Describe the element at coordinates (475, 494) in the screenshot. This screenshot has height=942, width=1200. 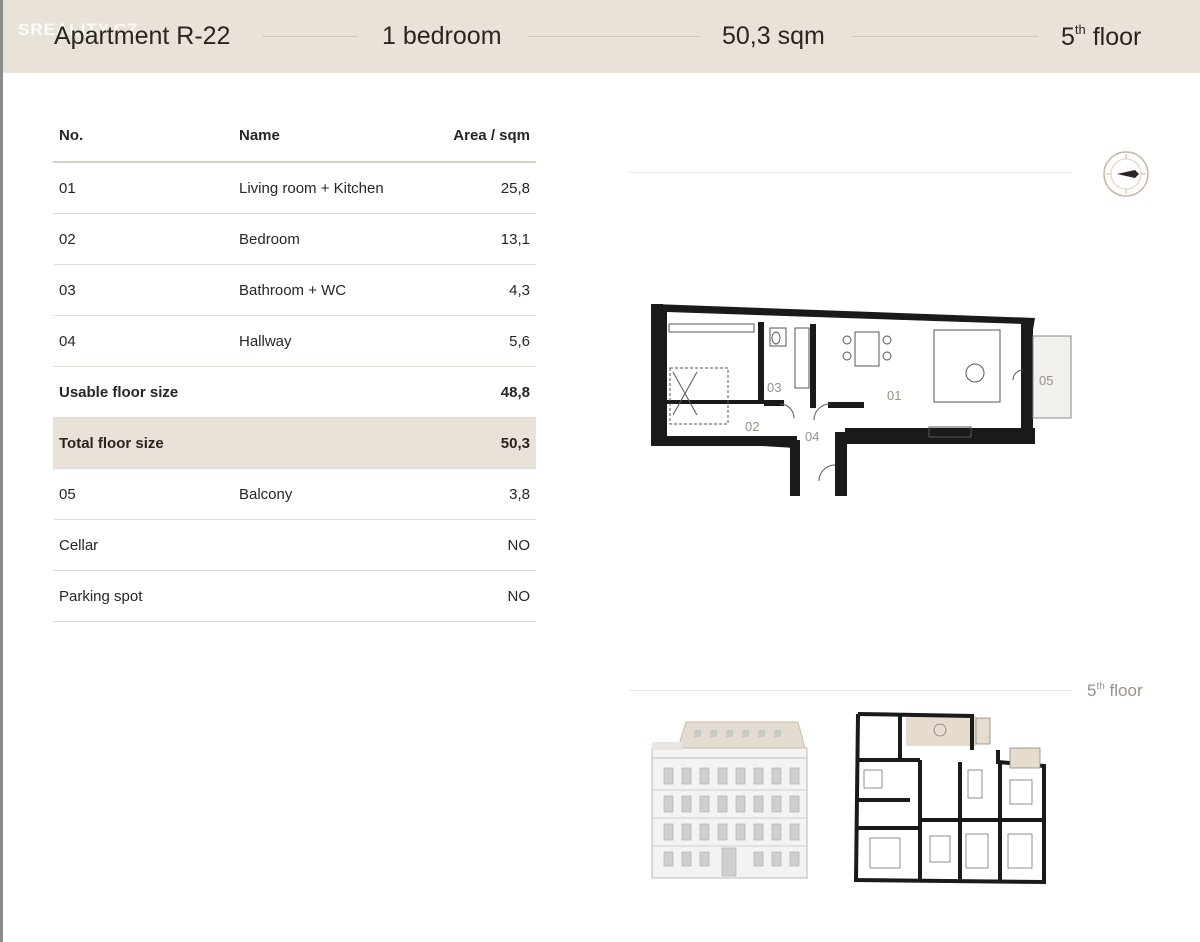
I see `room-area: 3,8` at that location.